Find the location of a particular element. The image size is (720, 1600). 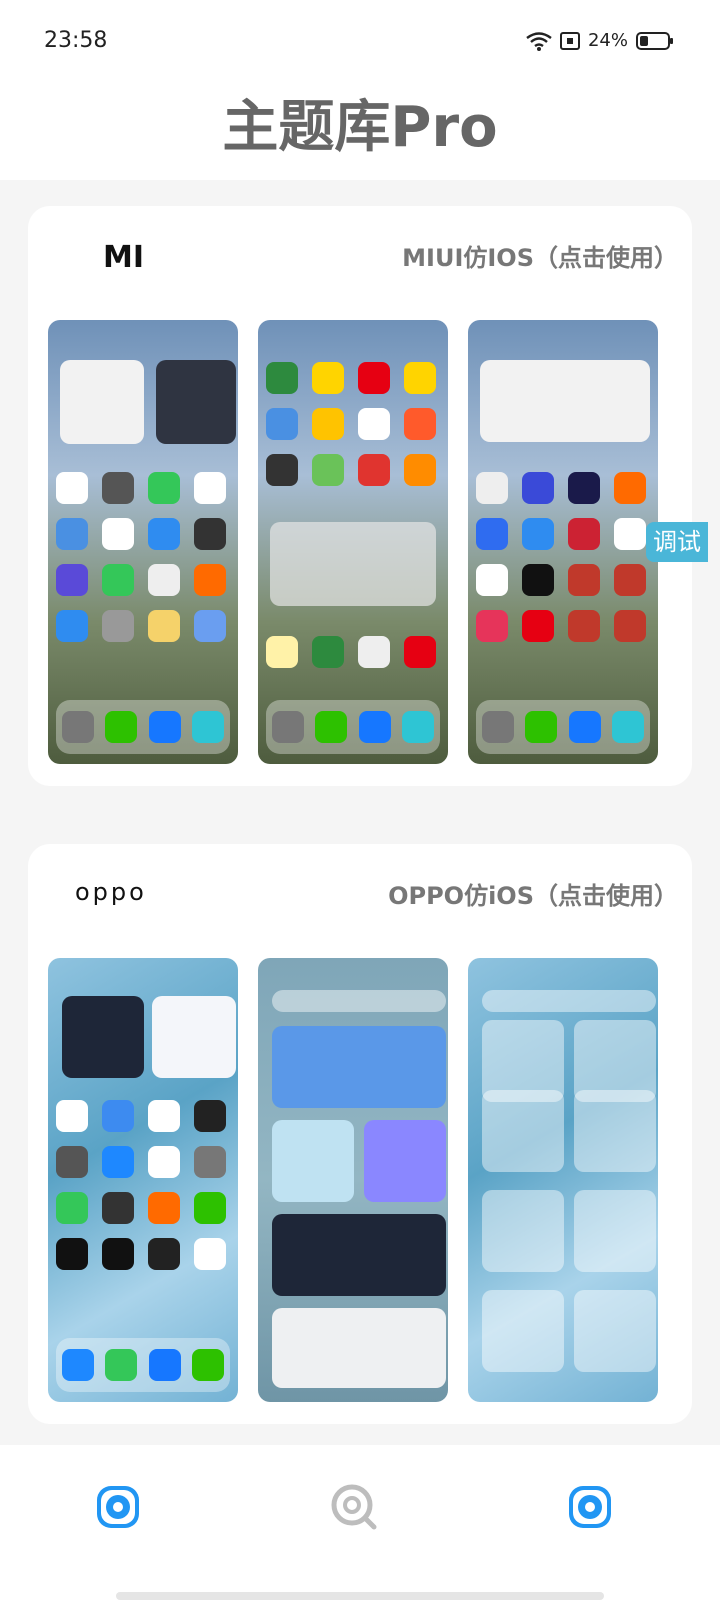

card-header: oppo OPPO仿iOS（点击使用） is located at coordinates (360, 894).